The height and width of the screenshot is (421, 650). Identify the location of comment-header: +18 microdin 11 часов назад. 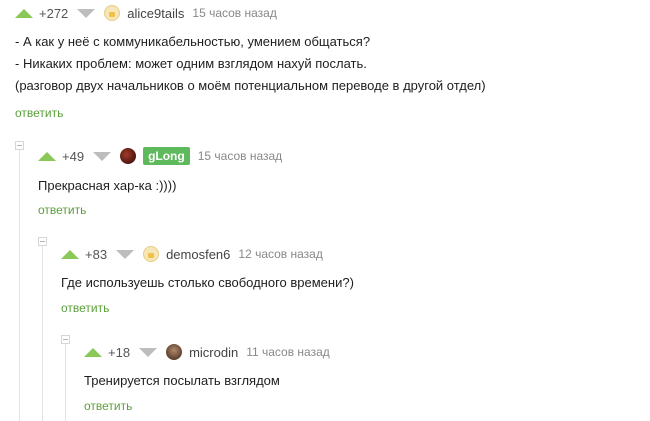
(207, 352).